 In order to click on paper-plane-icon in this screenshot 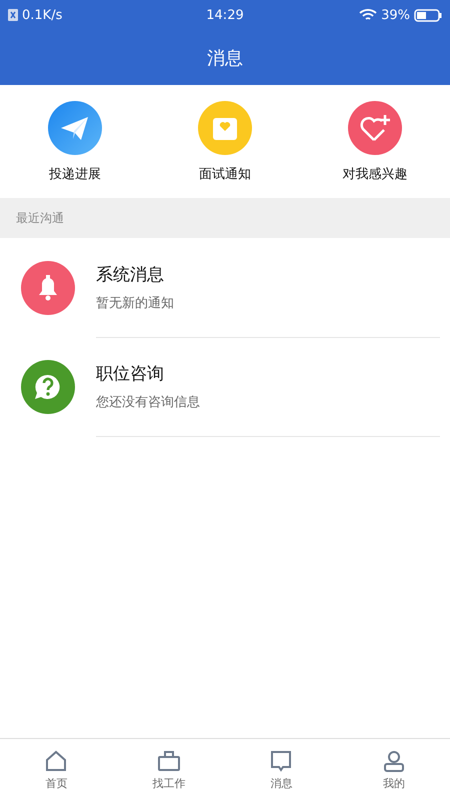, I will do `click(75, 128)`.